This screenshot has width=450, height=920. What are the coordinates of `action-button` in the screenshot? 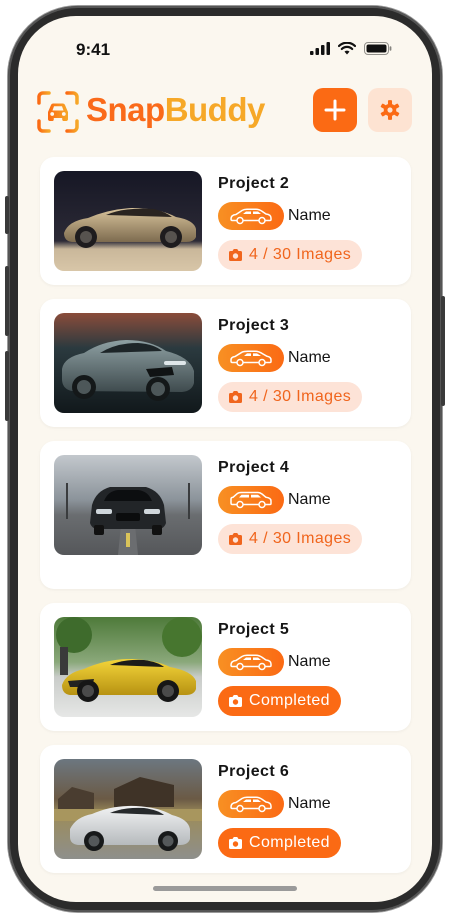 It's located at (7, 215).